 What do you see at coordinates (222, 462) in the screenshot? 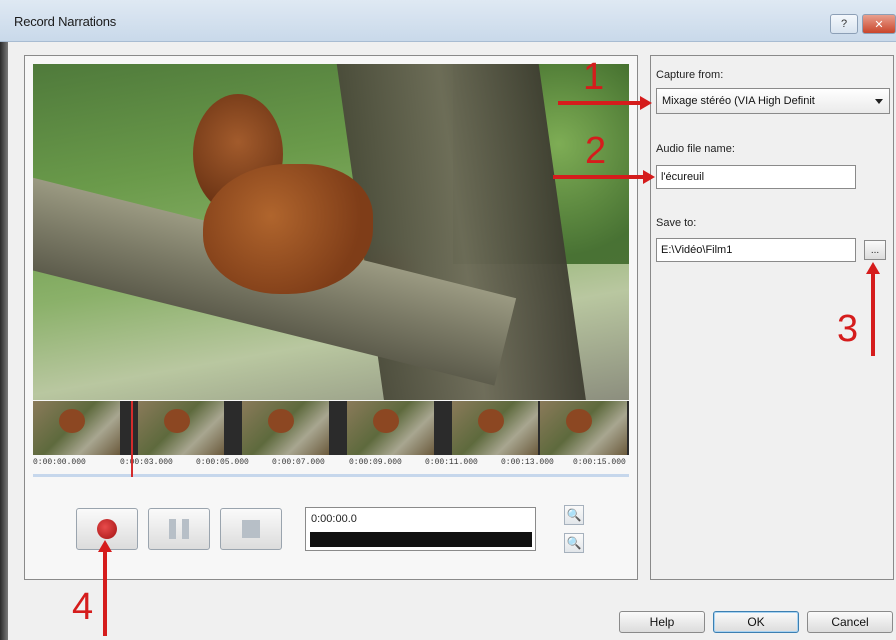
I see `timeline-tick: 0:00:05.000` at bounding box center [222, 462].